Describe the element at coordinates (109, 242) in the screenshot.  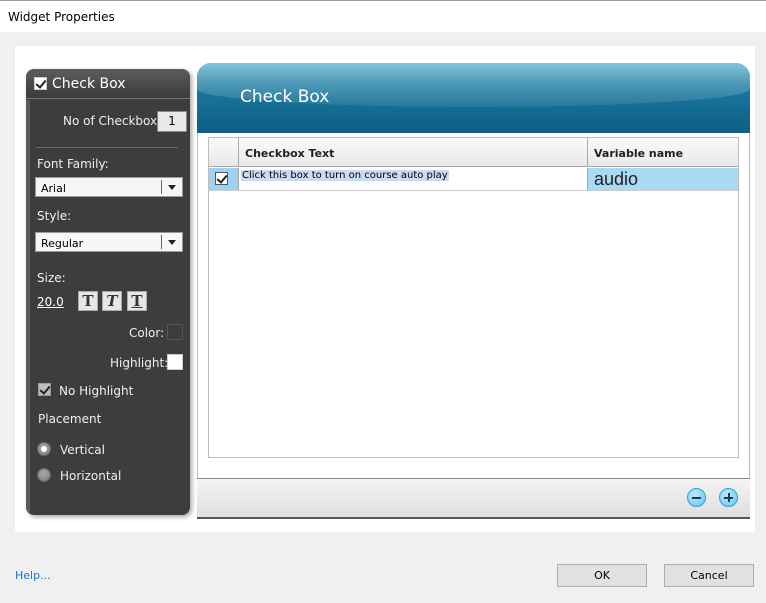
I see `style-select: Regular` at that location.